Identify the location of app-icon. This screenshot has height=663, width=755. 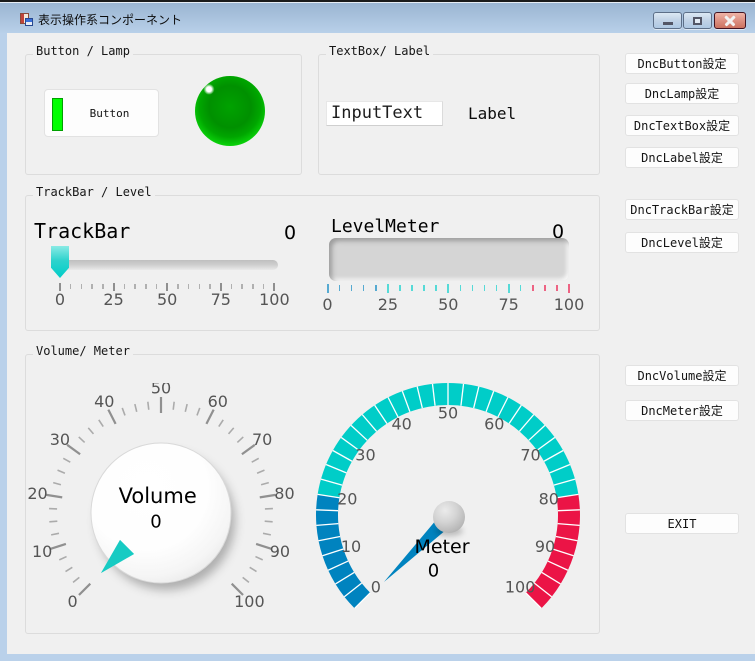
(26, 19).